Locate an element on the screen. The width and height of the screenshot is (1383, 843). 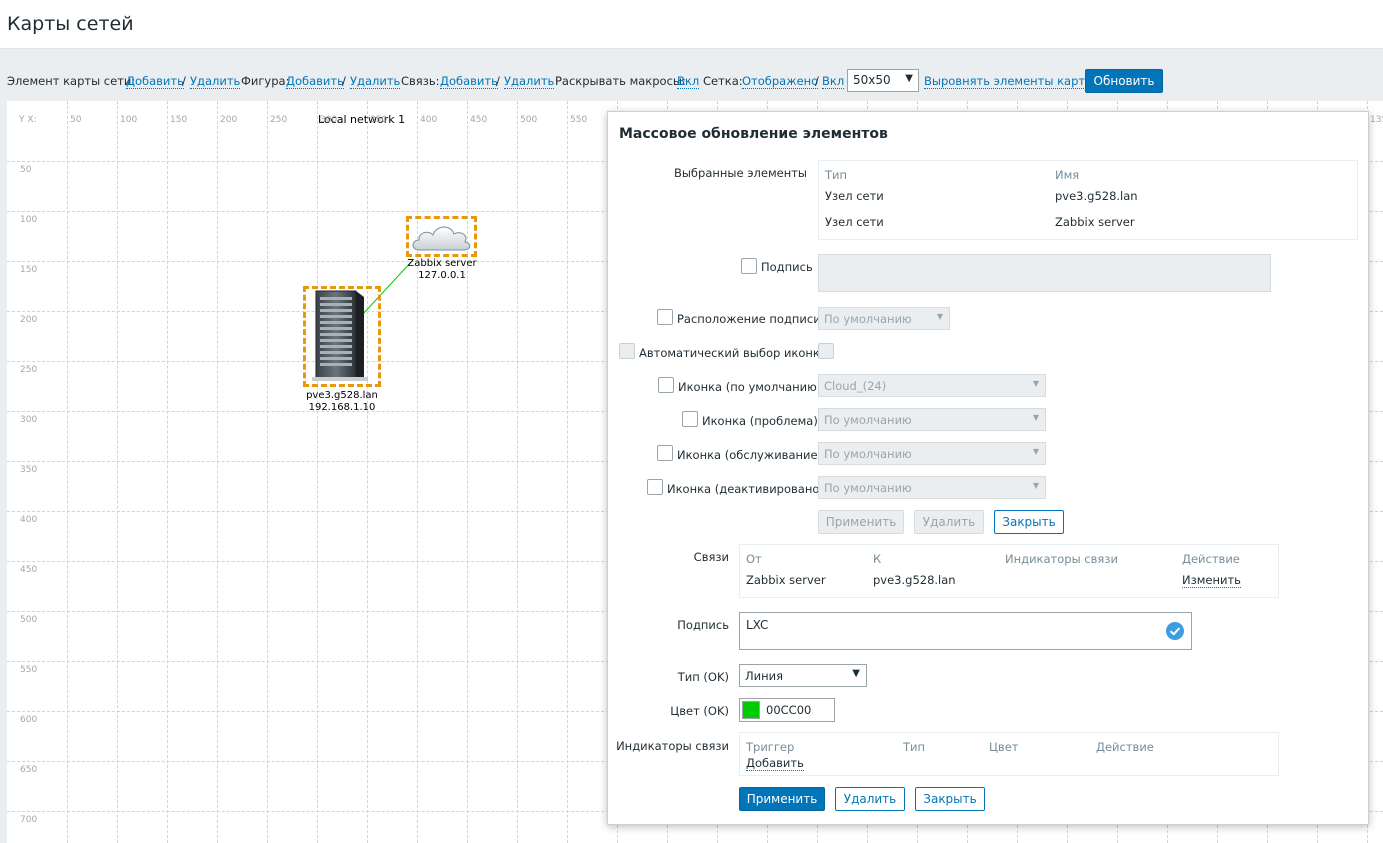
link-indicators-table: Триггер Тип Цвет Действие Добавить is located at coordinates (1009, 754).